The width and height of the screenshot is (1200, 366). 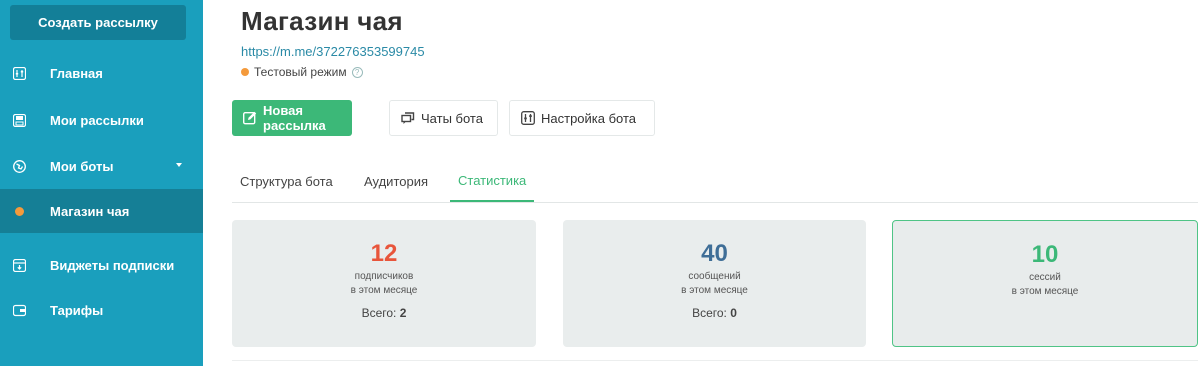 What do you see at coordinates (715, 363) in the screenshot?
I see `content-panel-edge` at bounding box center [715, 363].